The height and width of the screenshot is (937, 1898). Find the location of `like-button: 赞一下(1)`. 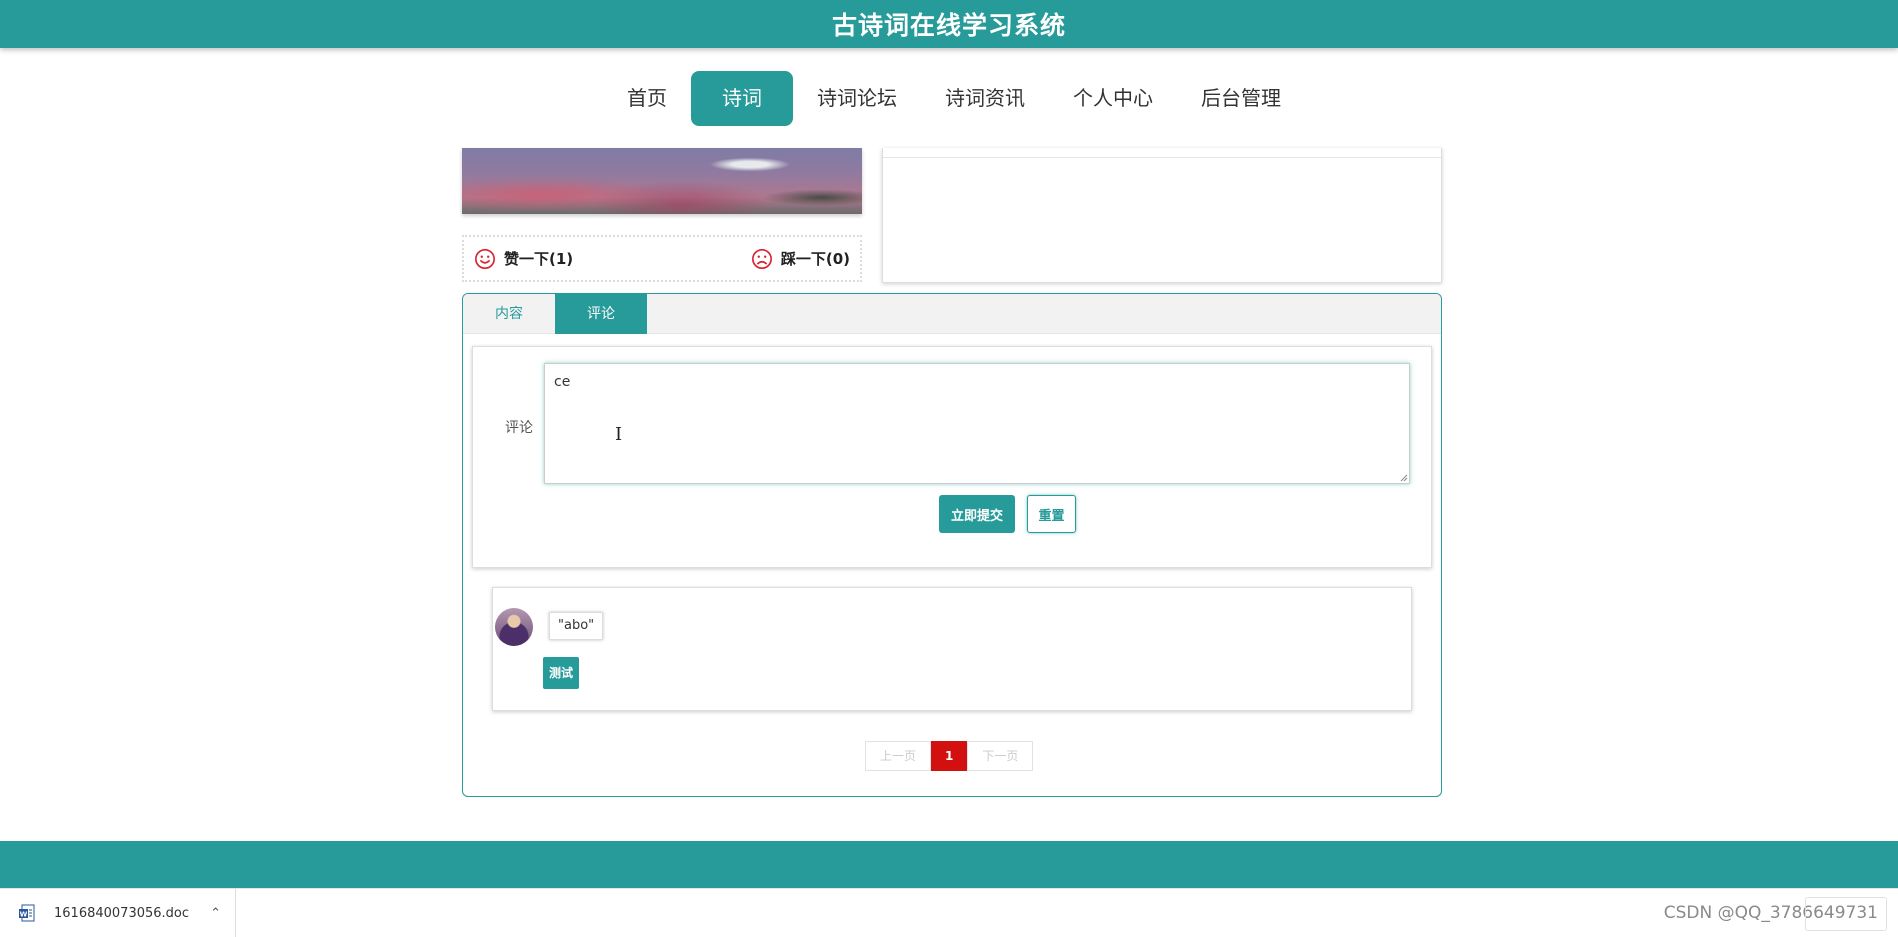

like-button: 赞一下(1) is located at coordinates (523, 259).